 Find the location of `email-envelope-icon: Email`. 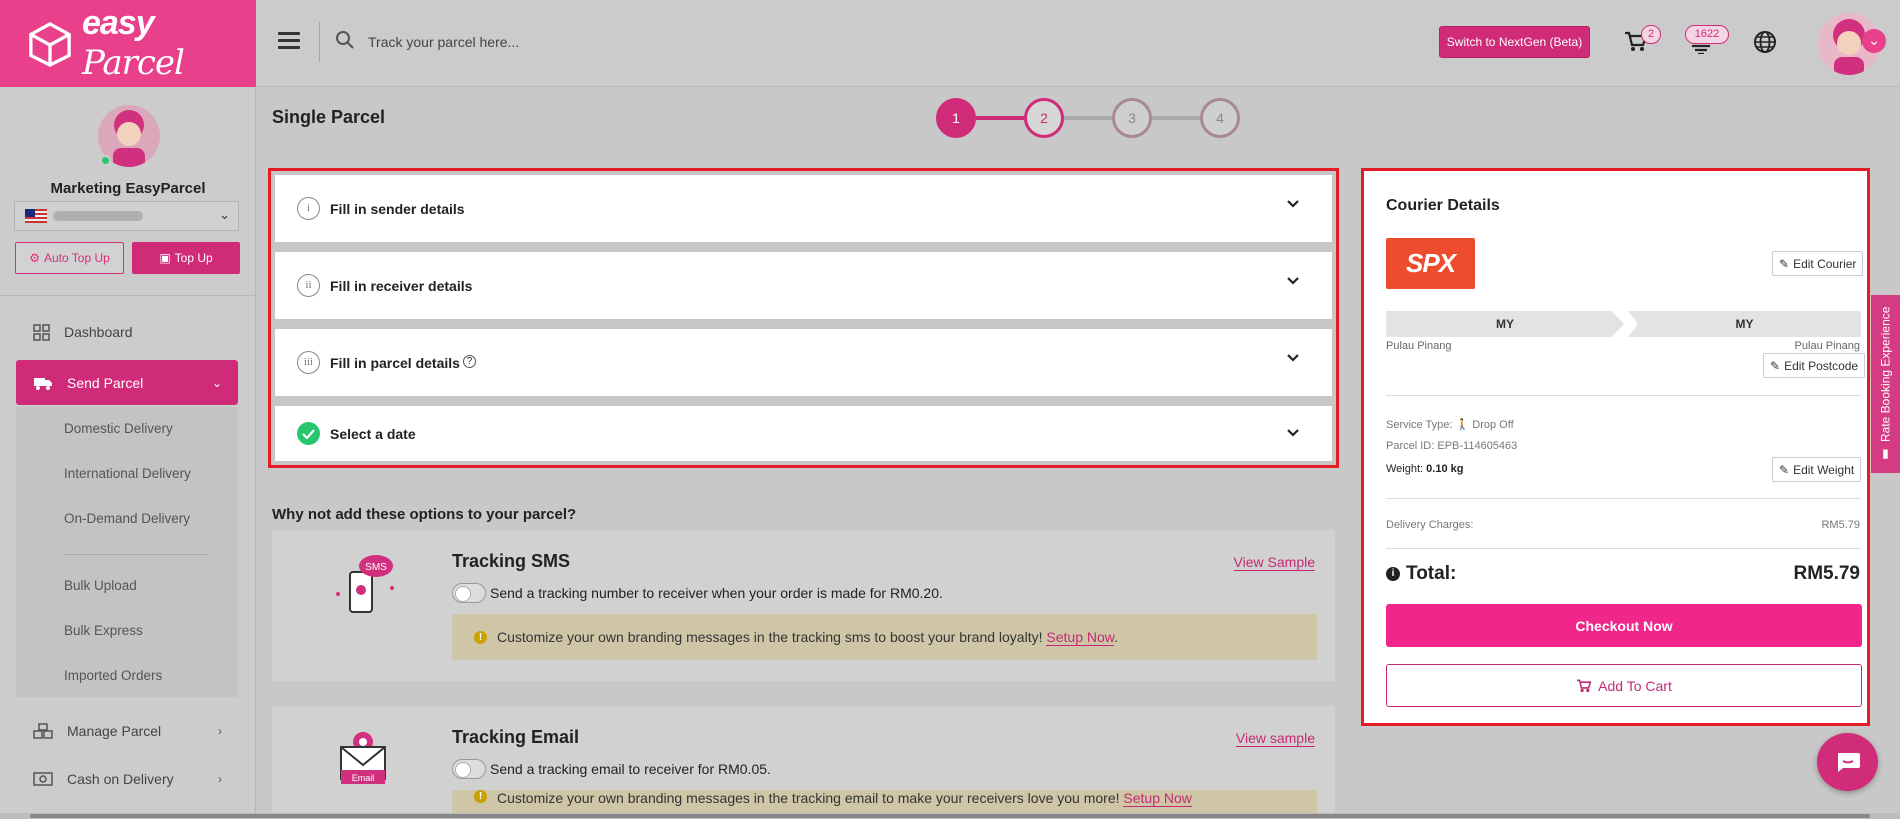

email-envelope-icon: Email is located at coordinates (363, 758).